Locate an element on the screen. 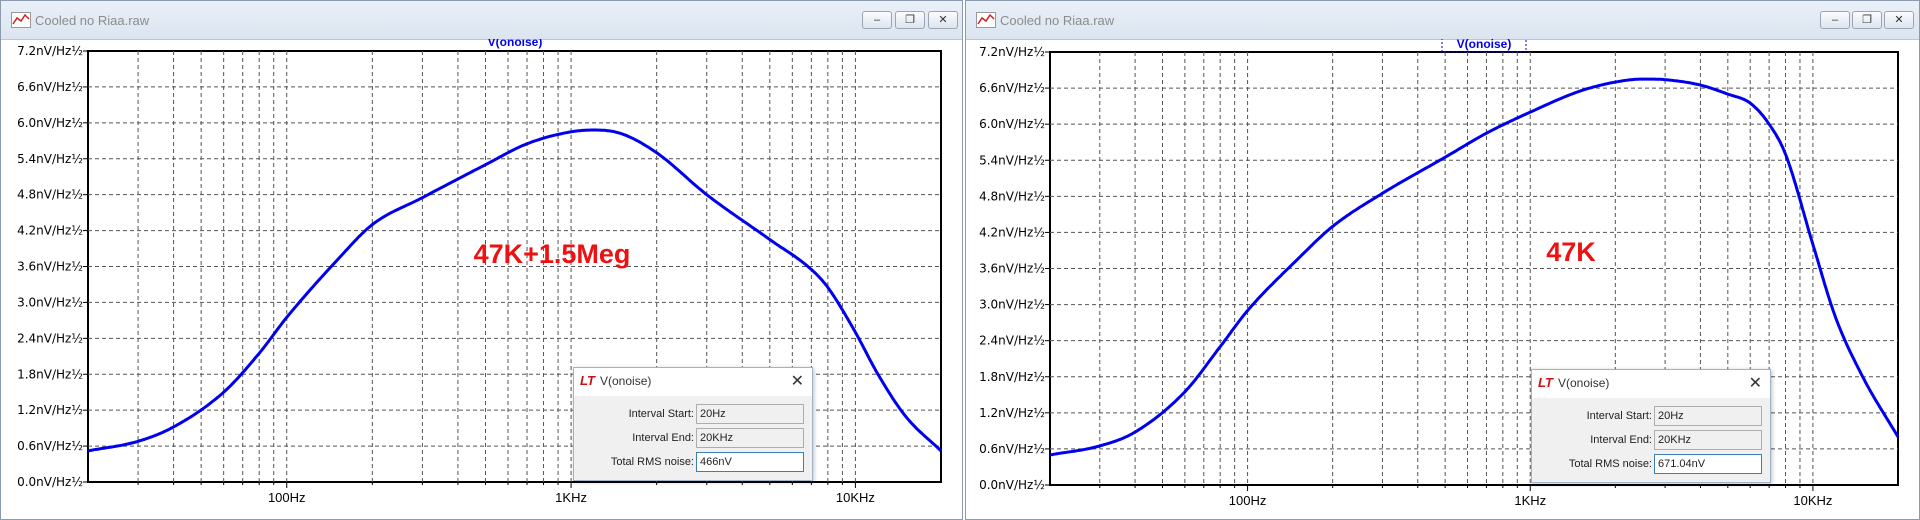  total-rms-row: Total RMS noise: 671.04nV is located at coordinates (1651, 465).